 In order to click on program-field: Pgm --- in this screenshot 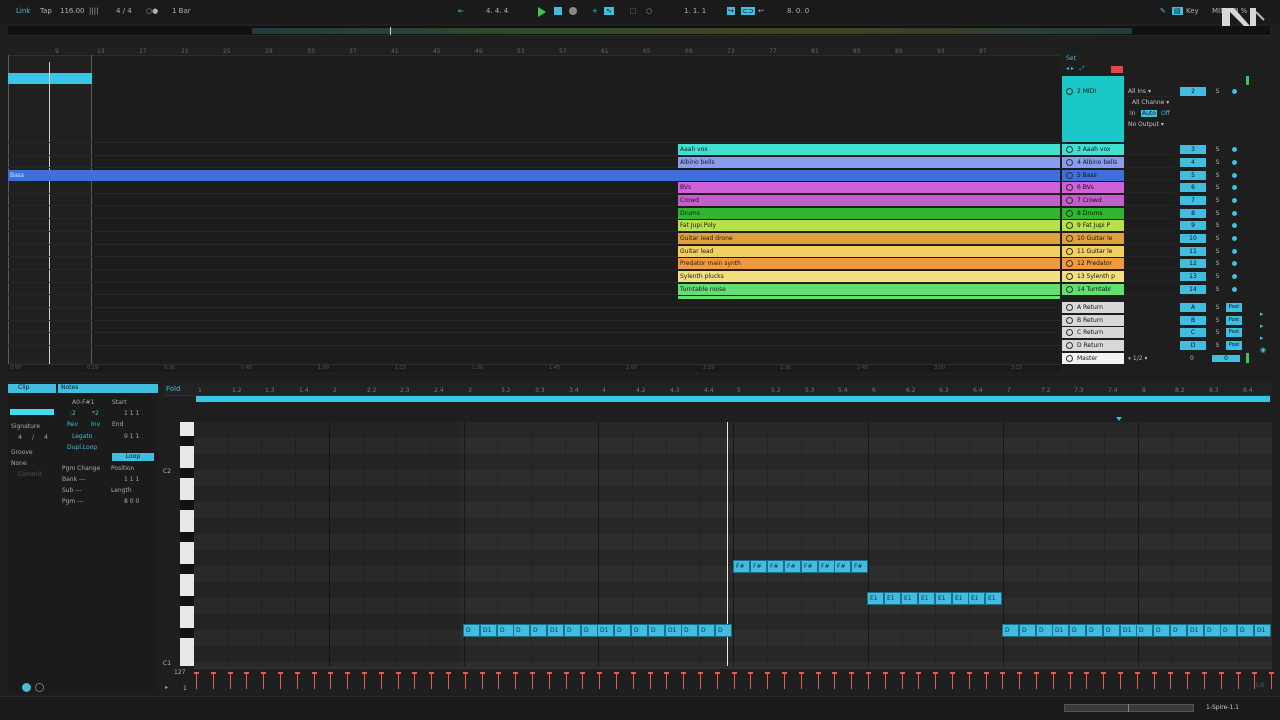, I will do `click(73, 501)`.